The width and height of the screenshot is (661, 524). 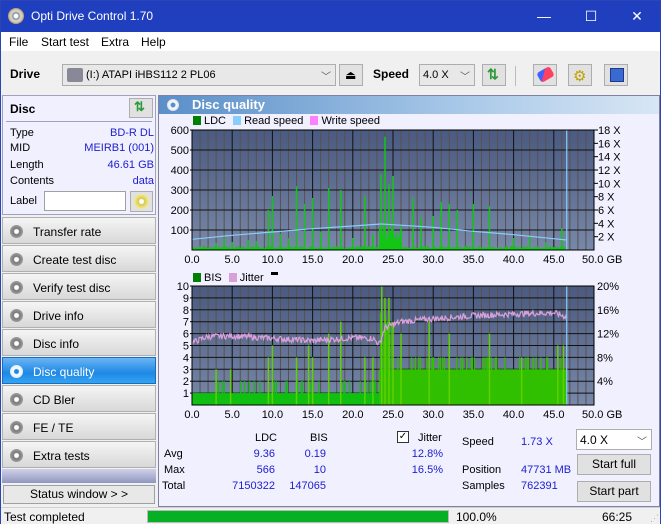 What do you see at coordinates (591, 16) in the screenshot?
I see `maximize-button: ☐` at bounding box center [591, 16].